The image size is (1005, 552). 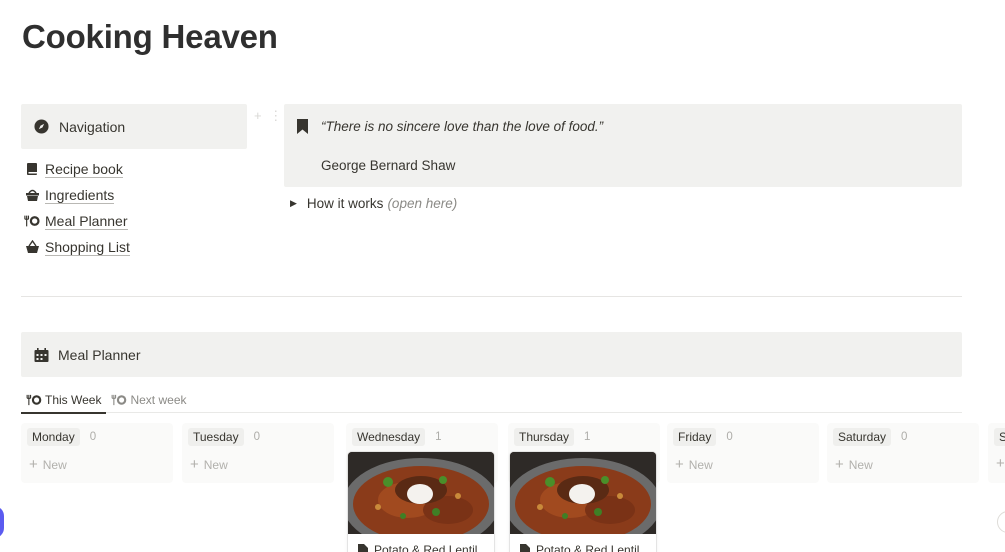 I want to click on day-label: Thursday, so click(x=544, y=437).